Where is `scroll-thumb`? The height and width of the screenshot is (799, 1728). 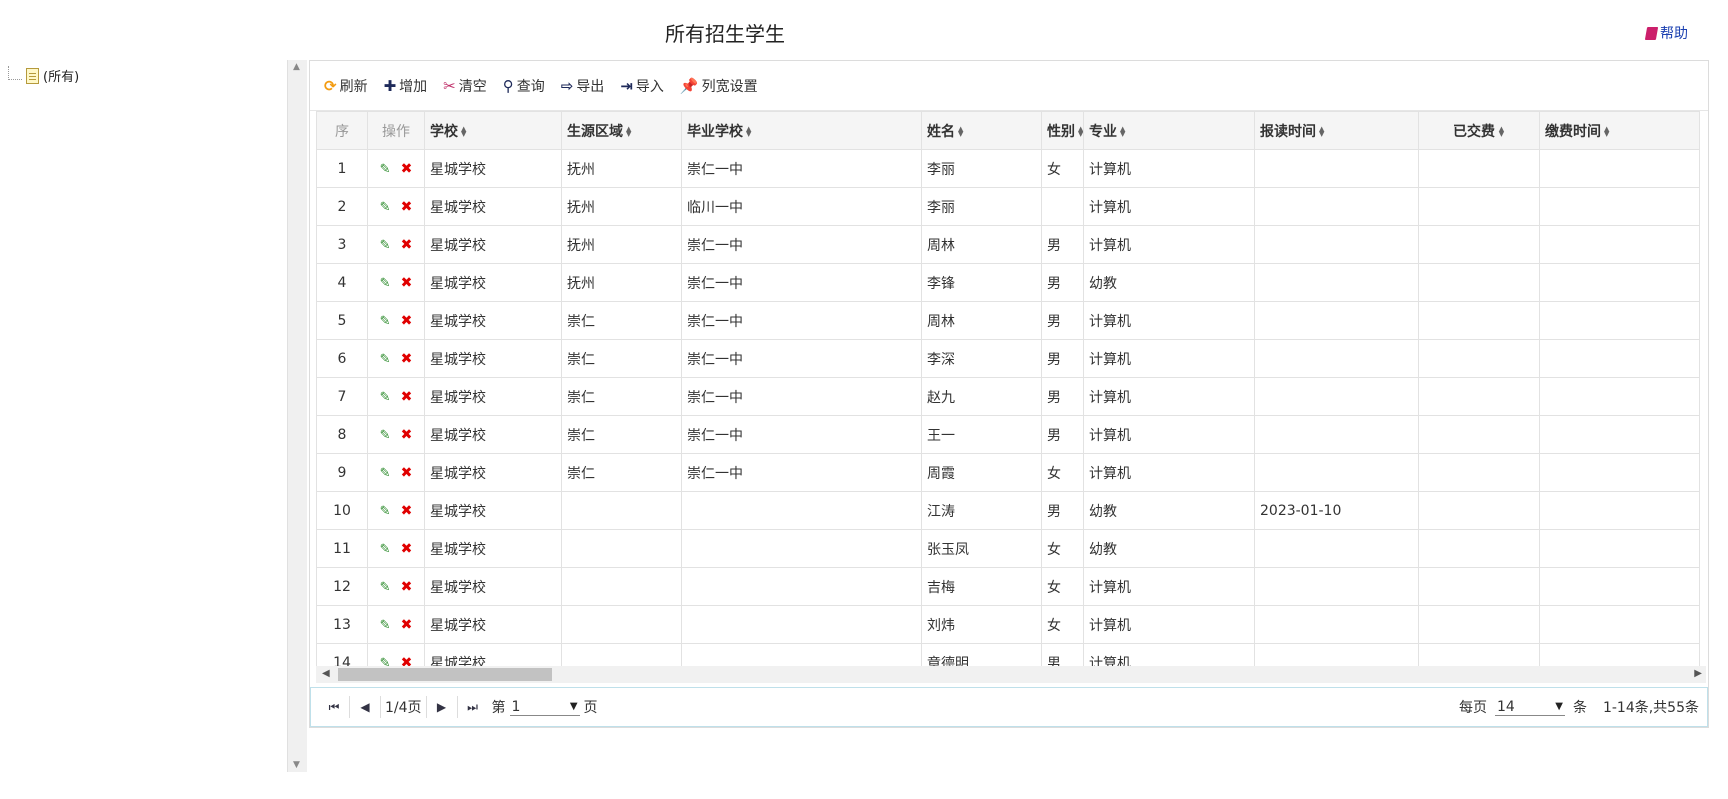 scroll-thumb is located at coordinates (445, 674).